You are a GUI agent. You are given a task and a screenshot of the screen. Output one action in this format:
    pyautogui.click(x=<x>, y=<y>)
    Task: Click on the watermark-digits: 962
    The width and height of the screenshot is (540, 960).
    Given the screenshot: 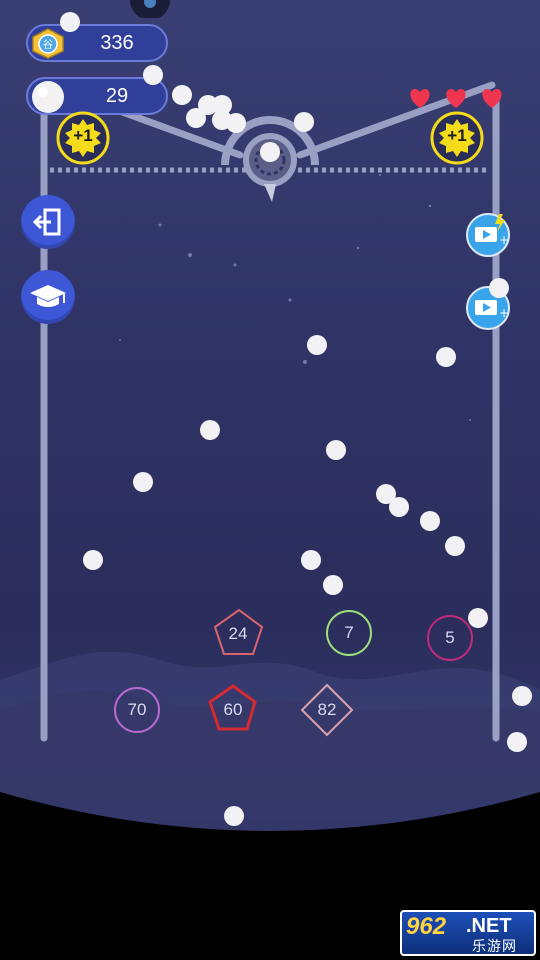 What is the action you would take?
    pyautogui.click(x=426, y=926)
    